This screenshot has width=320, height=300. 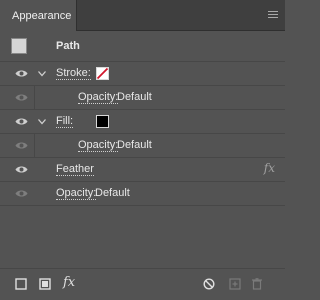 What do you see at coordinates (142, 122) in the screenshot?
I see `fill-row: Fill:` at bounding box center [142, 122].